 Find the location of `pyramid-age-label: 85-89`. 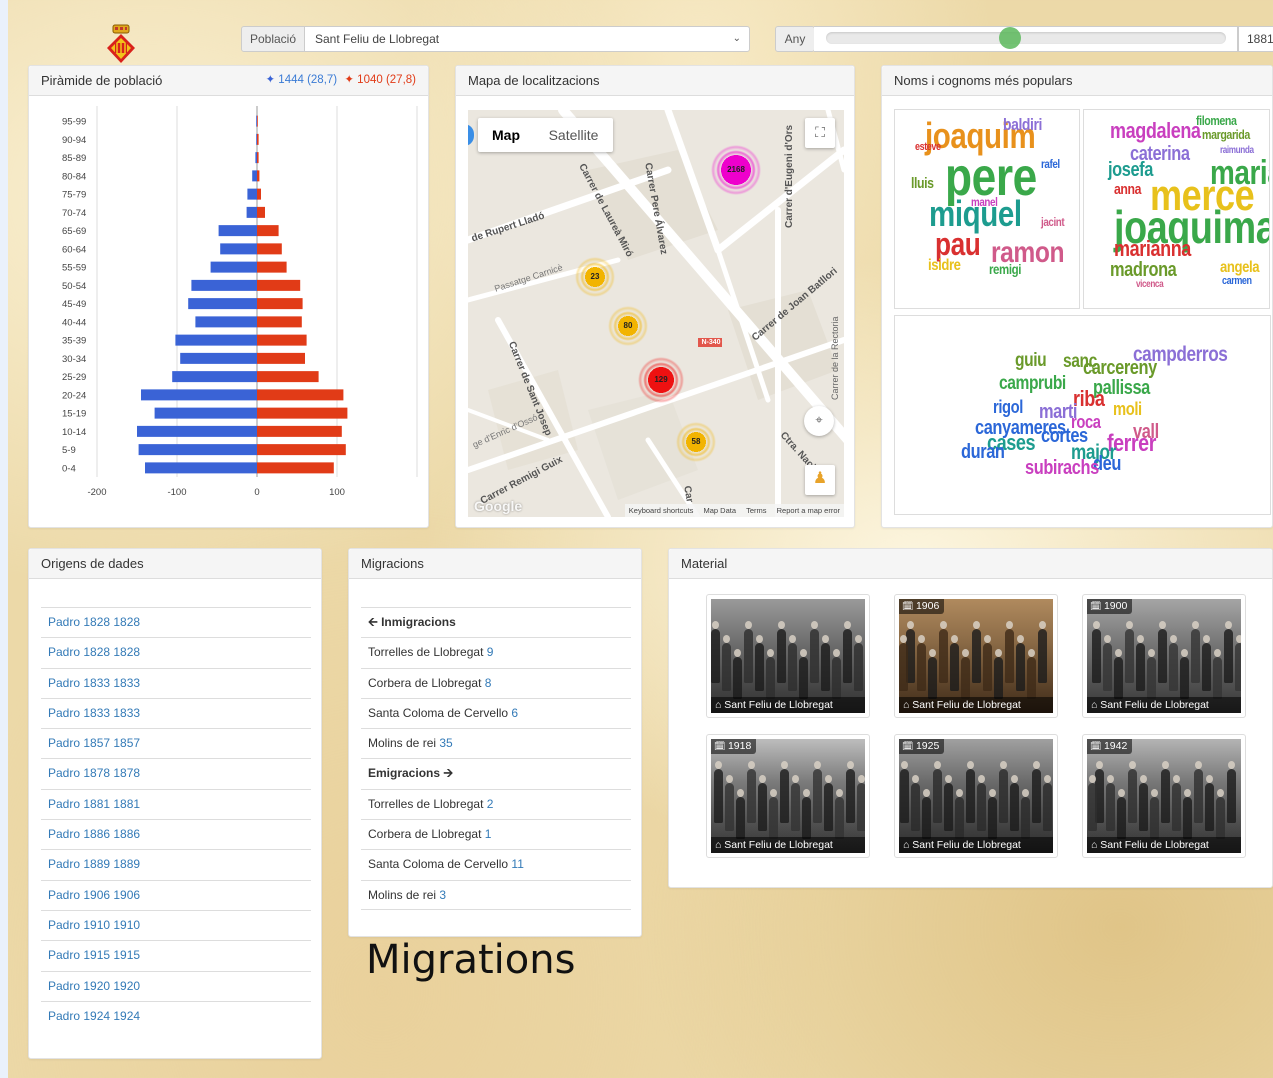

pyramid-age-label: 85-89 is located at coordinates (74, 158).